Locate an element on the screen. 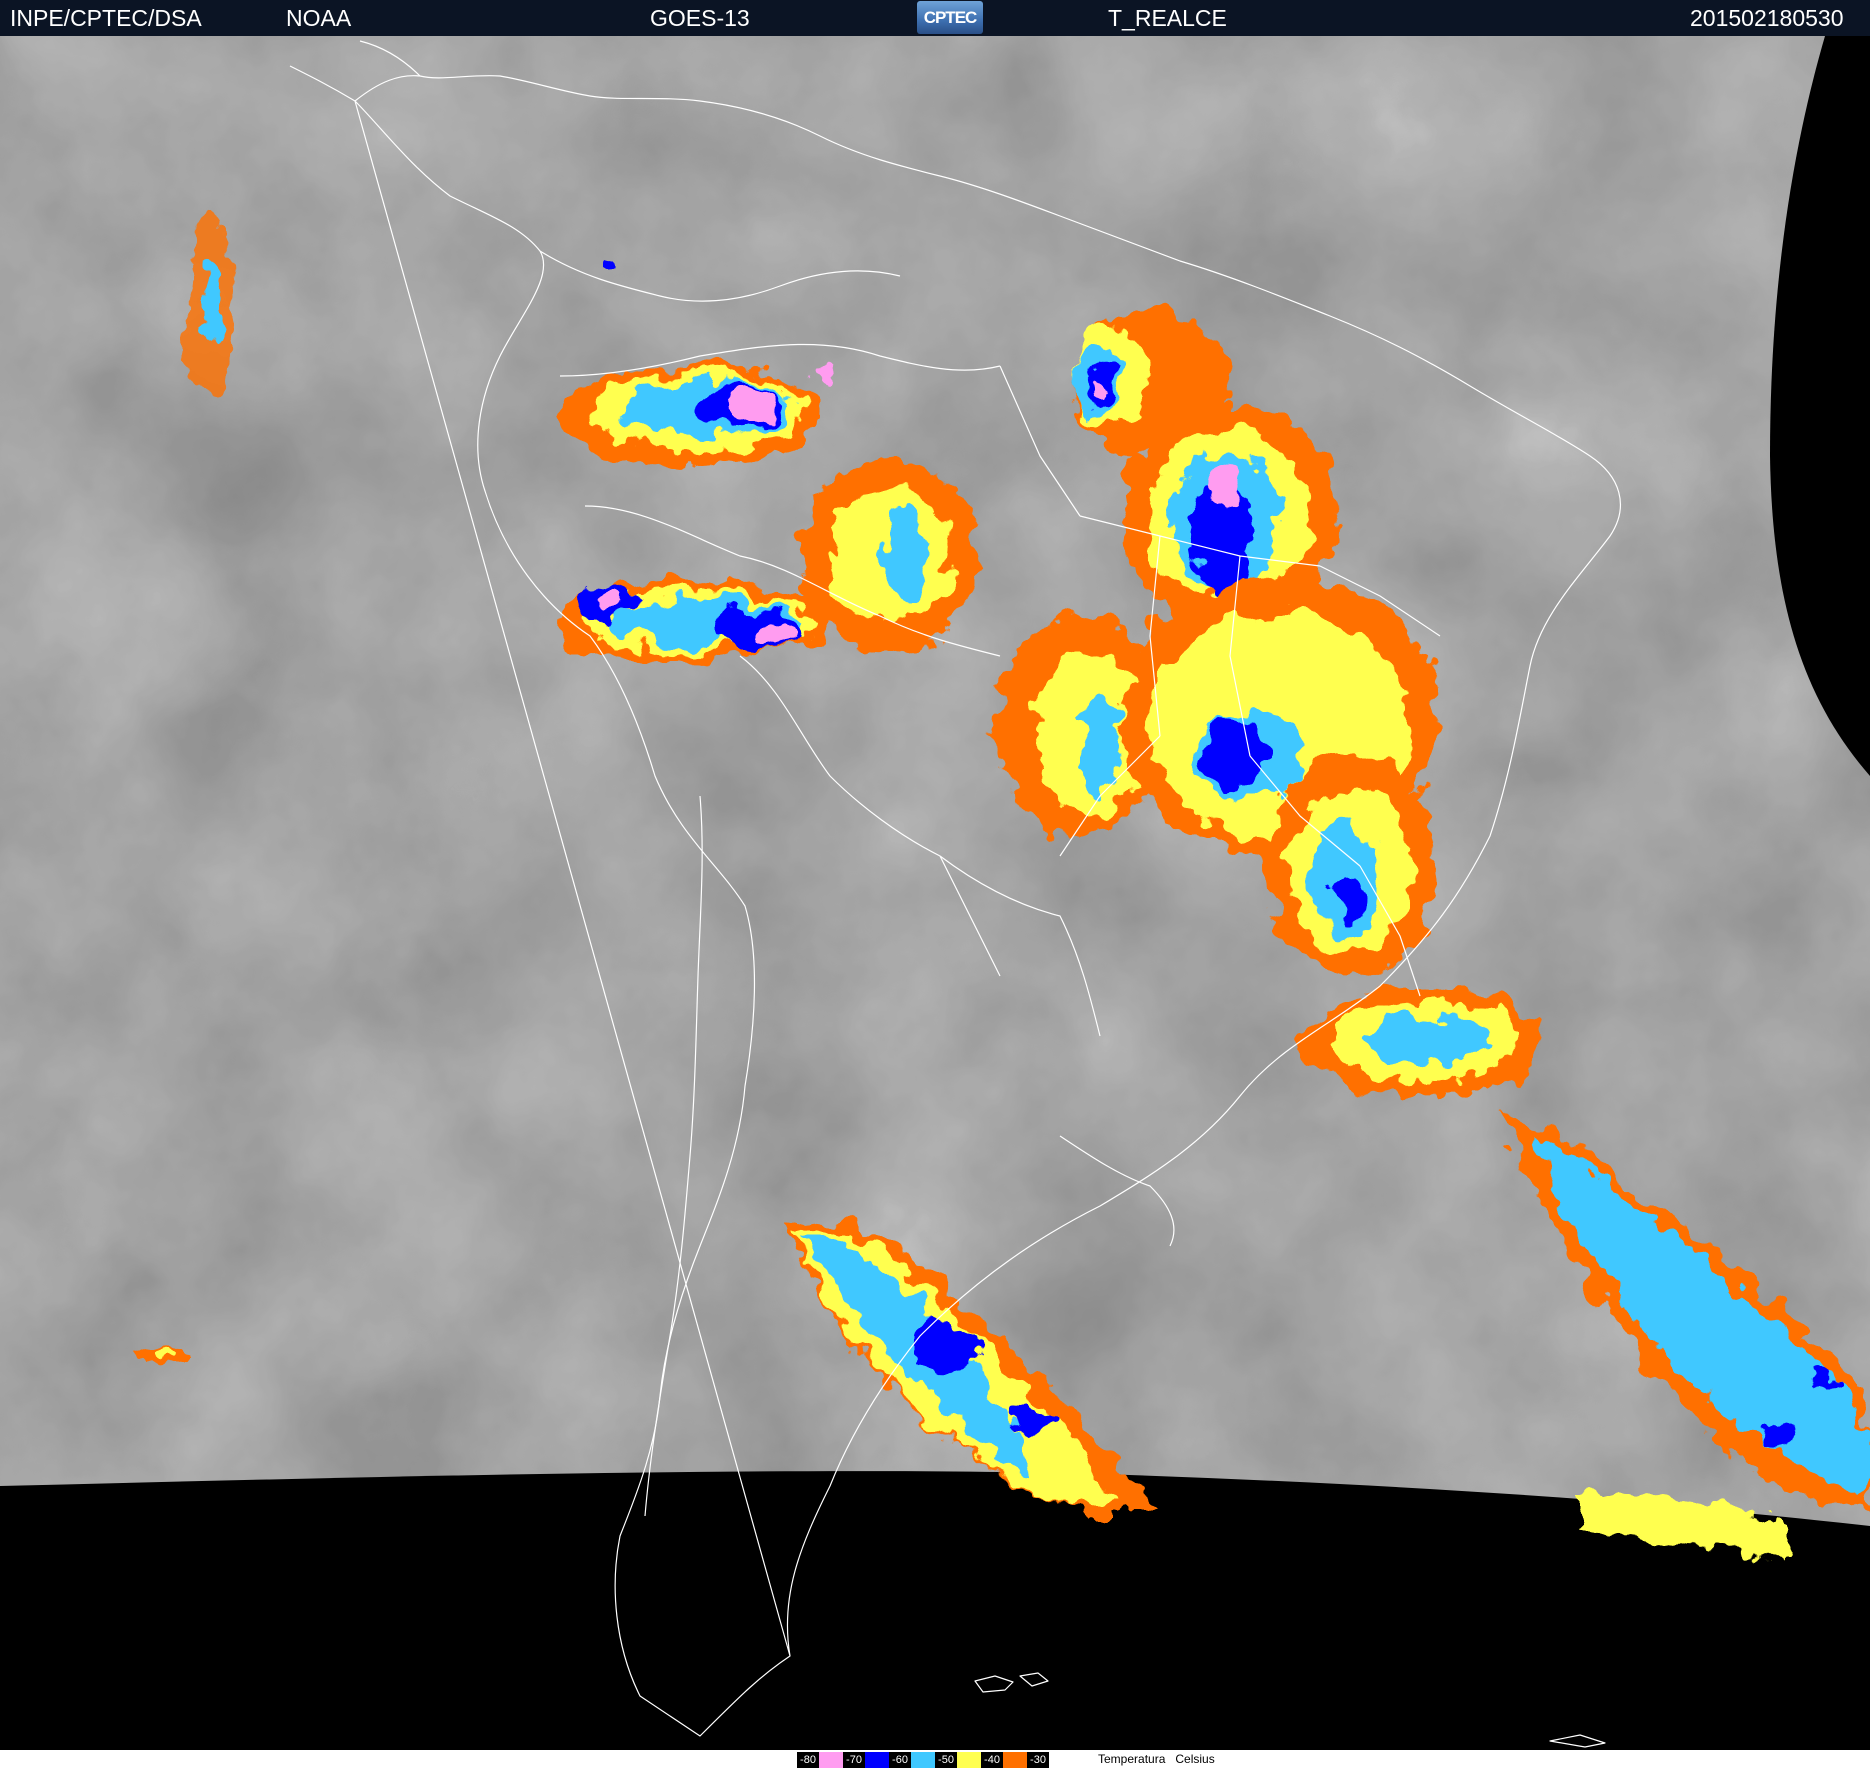 Image resolution: width=1870 pixels, height=1770 pixels. legend-label: -80 is located at coordinates (808, 1760).